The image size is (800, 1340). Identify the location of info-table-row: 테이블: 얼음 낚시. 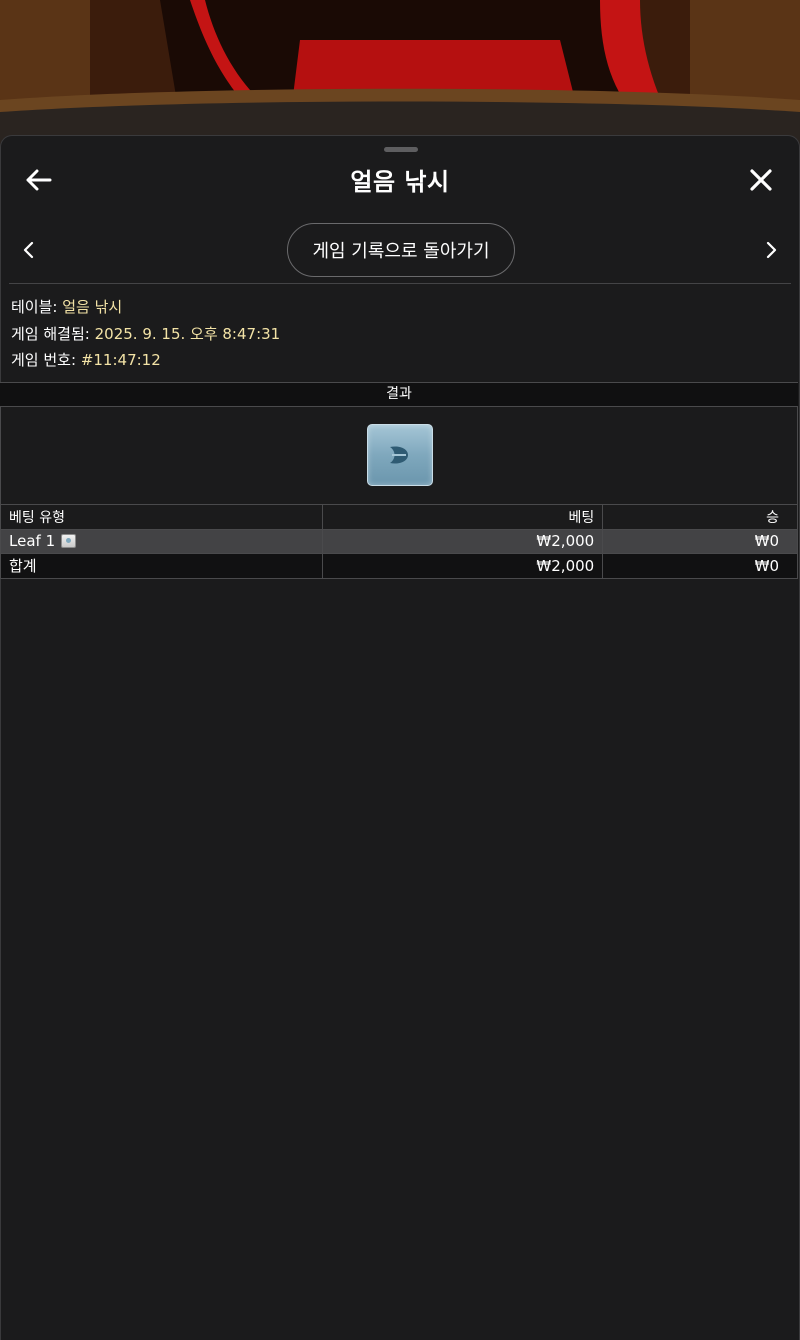
(145, 307).